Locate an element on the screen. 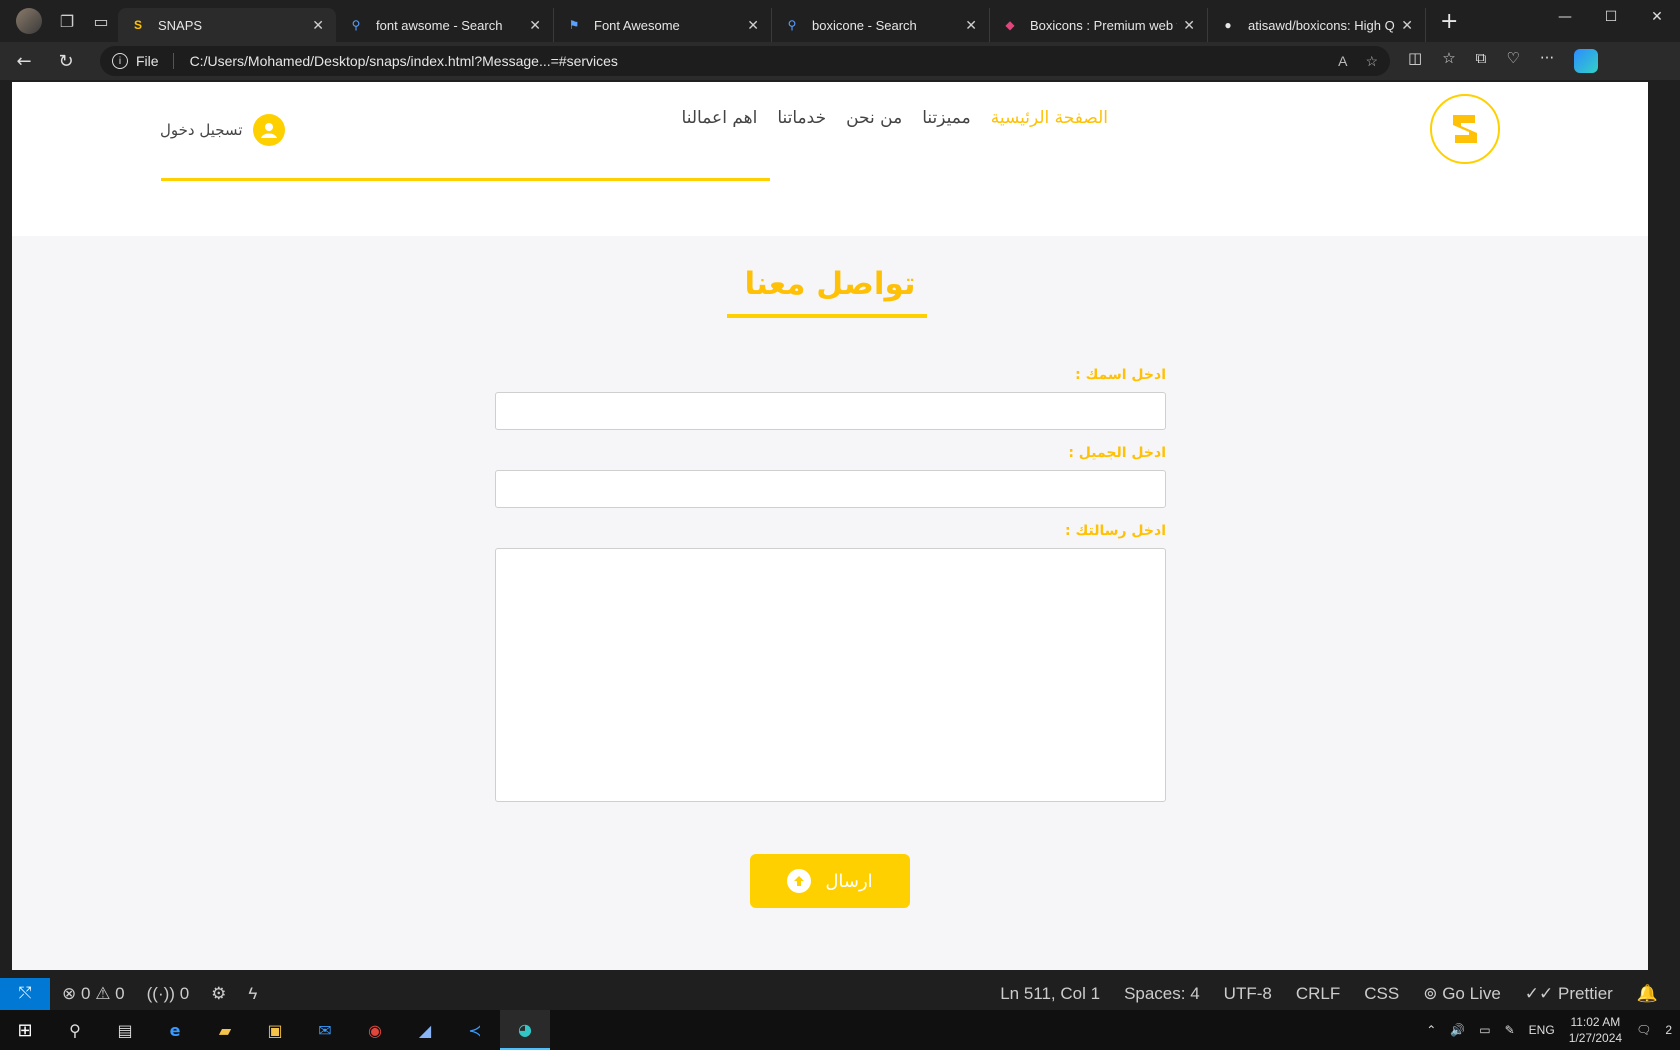 The image size is (1680, 1050). refresh-icon: ↻ is located at coordinates (66, 61).